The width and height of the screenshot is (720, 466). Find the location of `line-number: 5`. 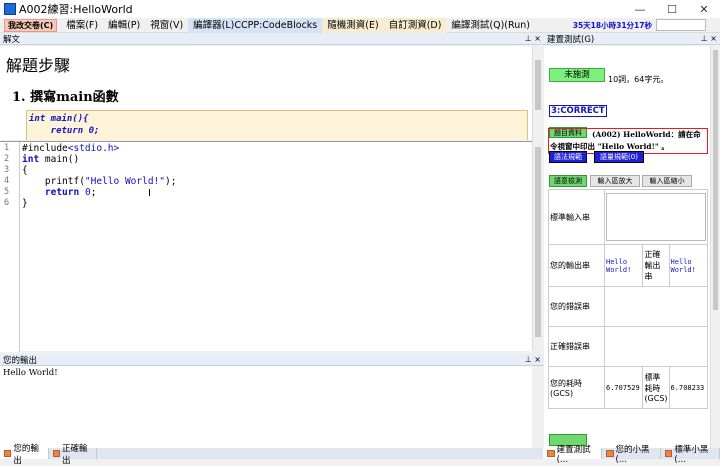

line-number: 5 is located at coordinates (7, 192).